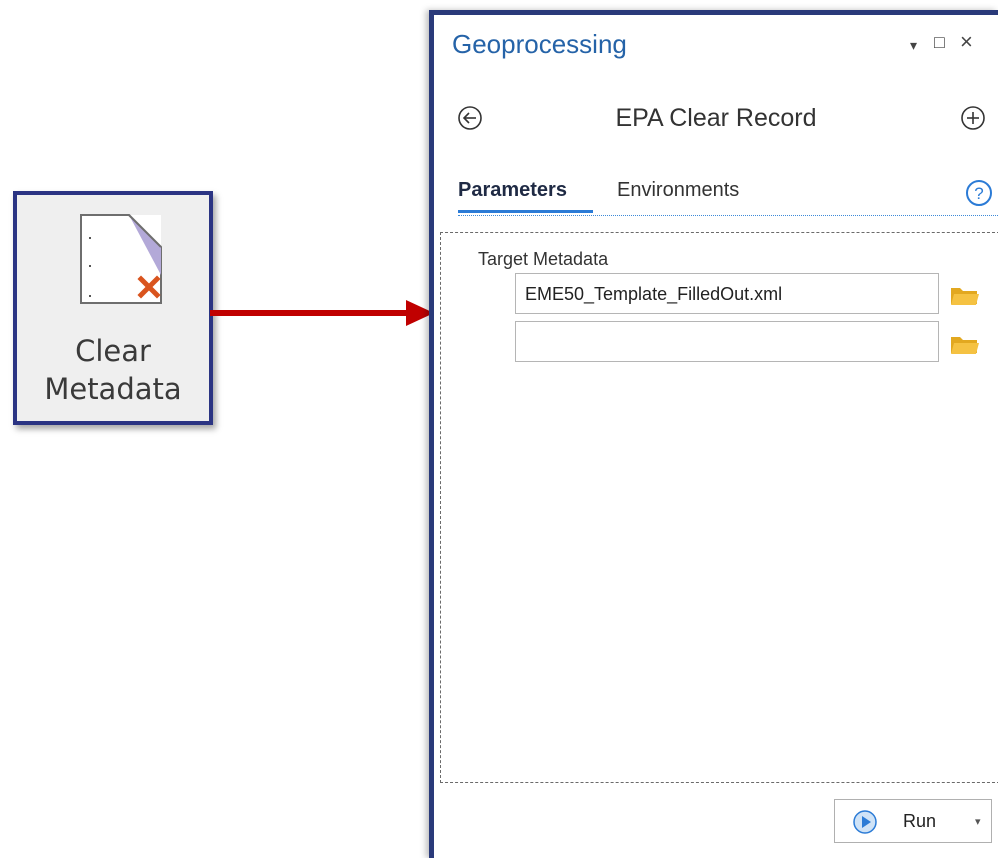 This screenshot has width=998, height=858. I want to click on tab-environments: Environments, so click(678, 190).